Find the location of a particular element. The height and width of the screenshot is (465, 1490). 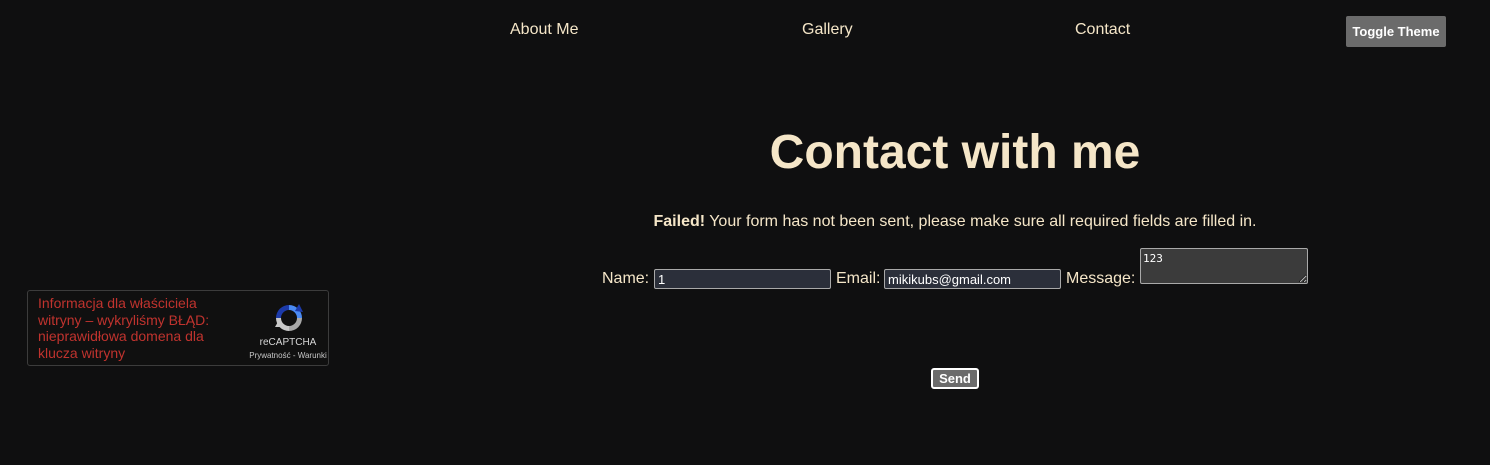

send-button: Send is located at coordinates (955, 378).